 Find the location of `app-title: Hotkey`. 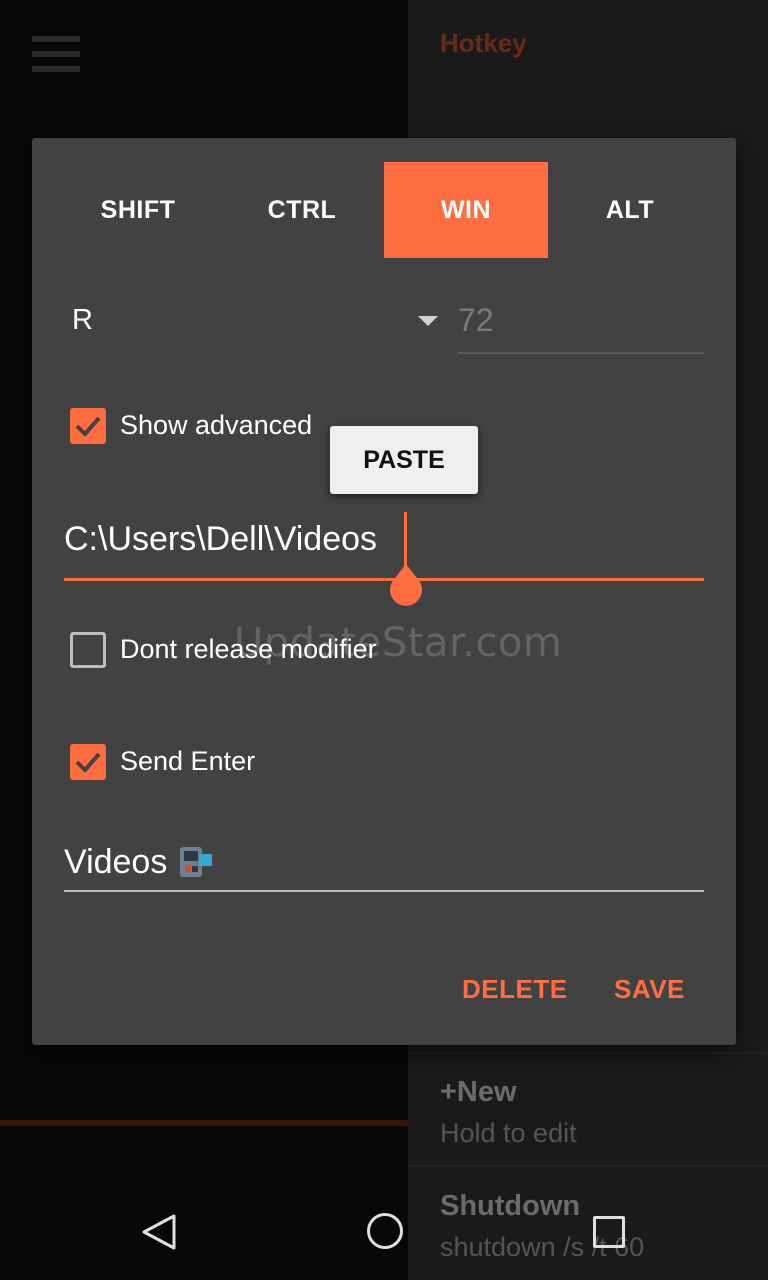

app-title: Hotkey is located at coordinates (483, 43).